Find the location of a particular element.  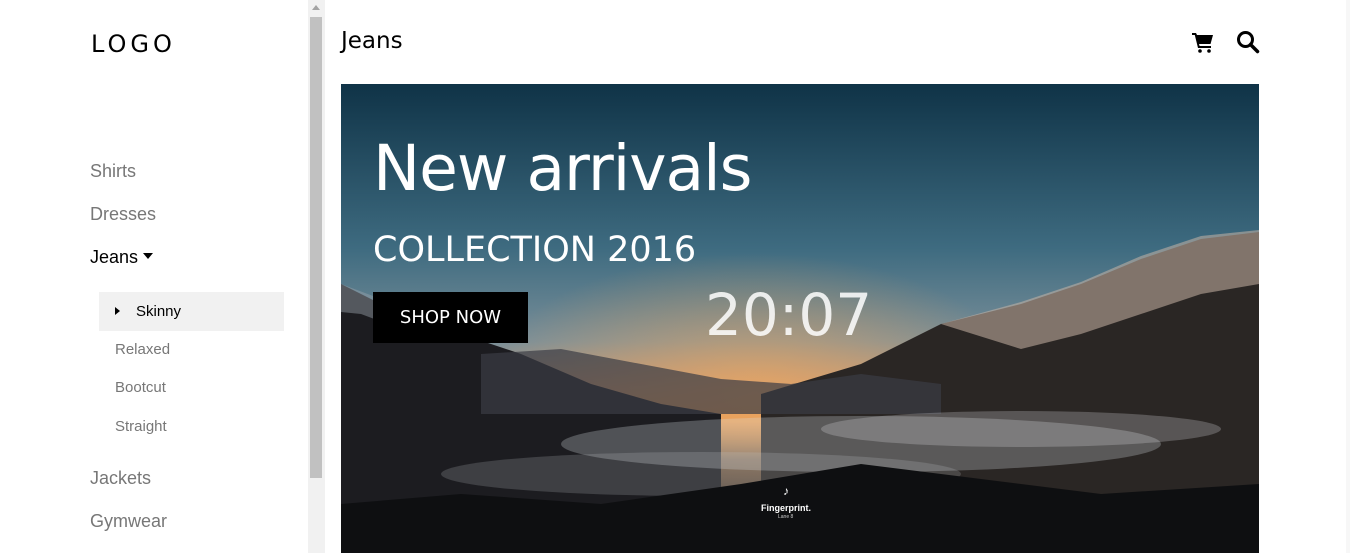

music-note-icon: ♪ is located at coordinates (786, 491).